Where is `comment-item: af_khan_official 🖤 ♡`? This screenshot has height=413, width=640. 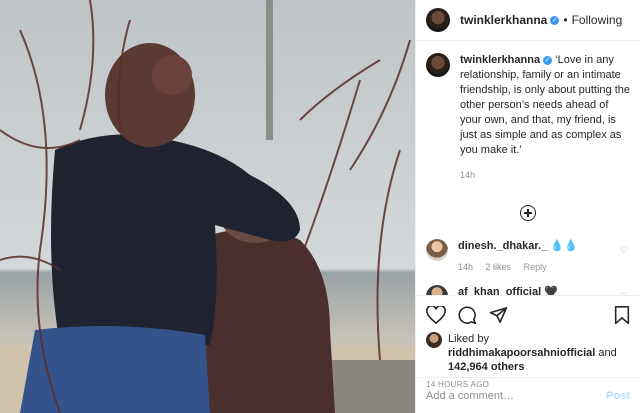
comment-item: af_khan_official 🖤 ♡ is located at coordinates (528, 290).